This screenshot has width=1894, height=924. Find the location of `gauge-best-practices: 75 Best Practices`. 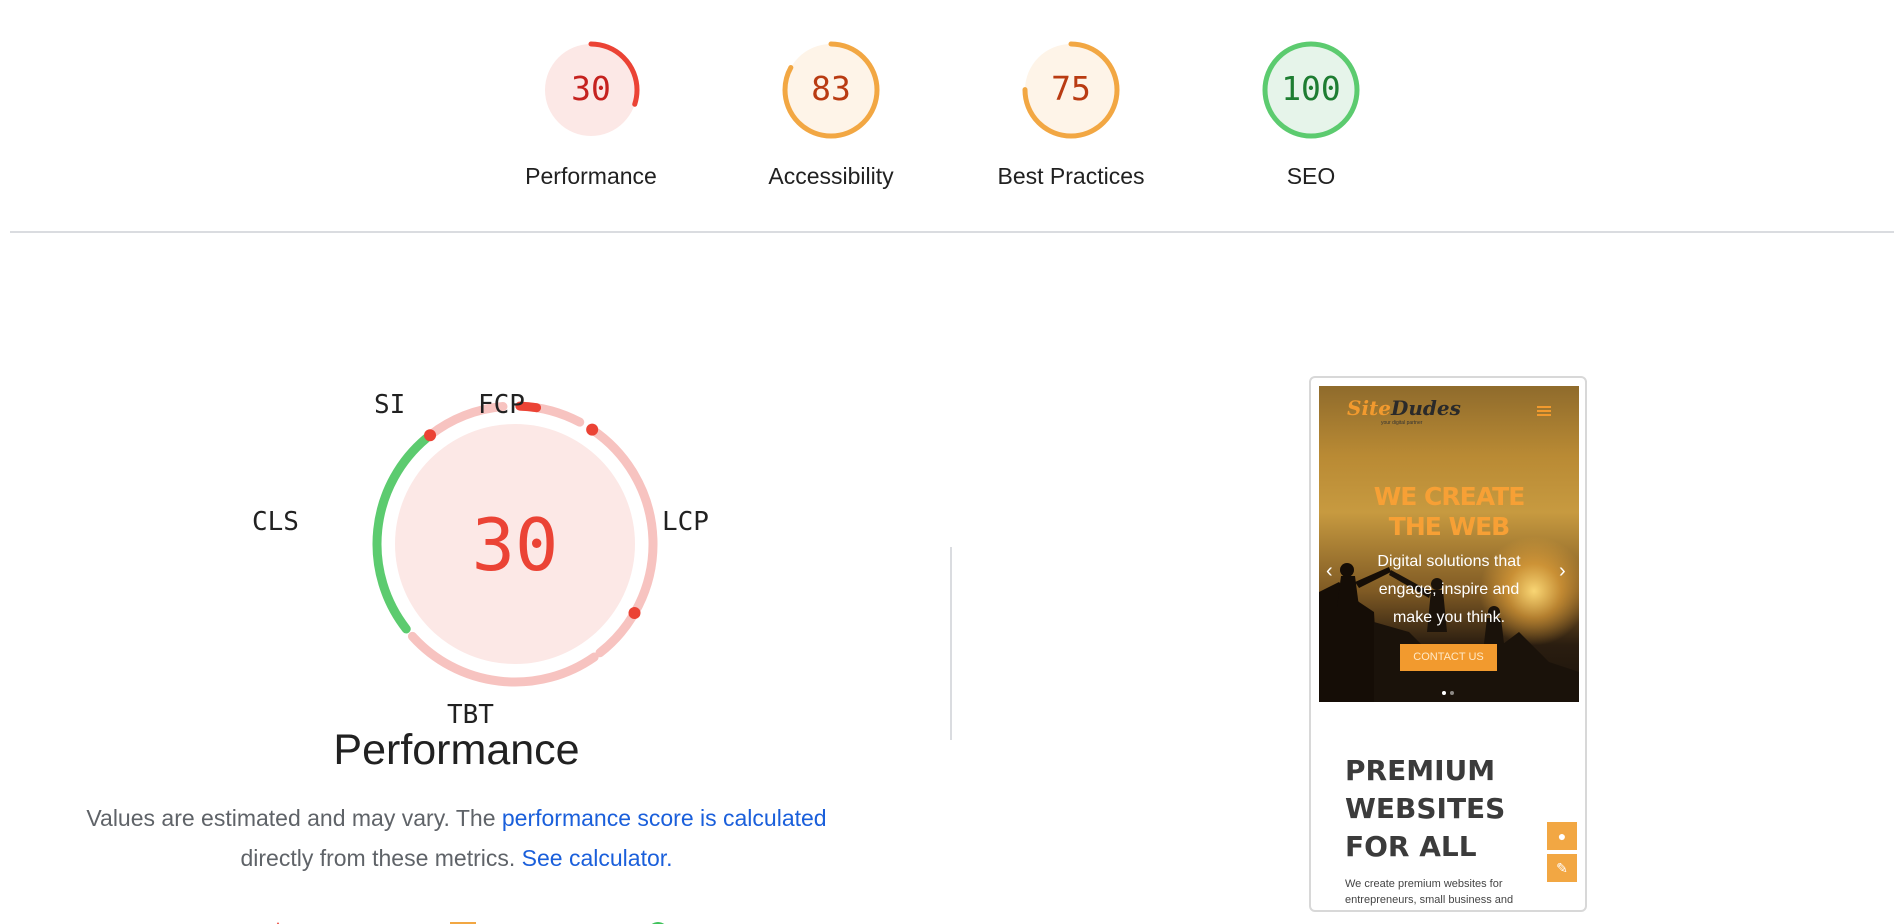

gauge-best-practices: 75 Best Practices is located at coordinates (1071, 115).